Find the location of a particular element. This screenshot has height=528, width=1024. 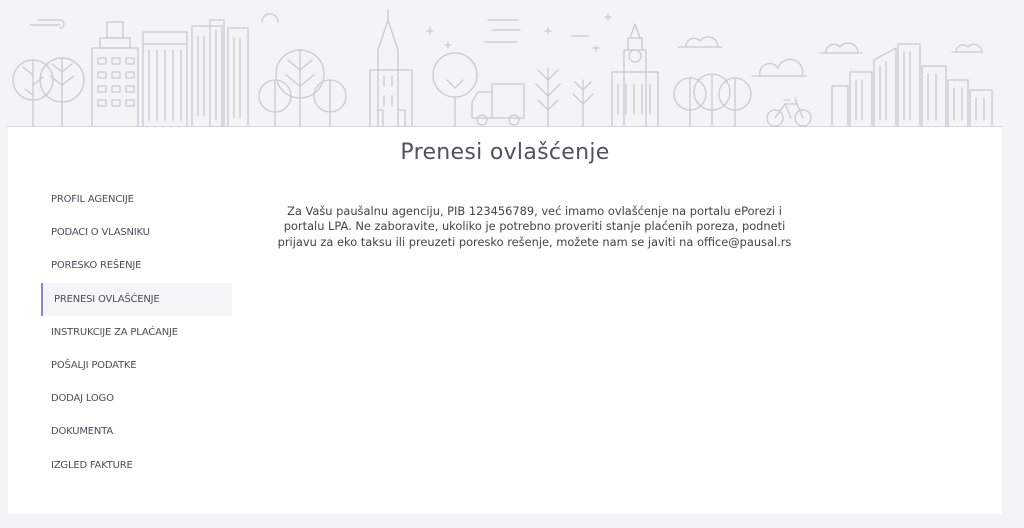

sidebar-item-posalji-podatke: POŠALJI PODATKE is located at coordinates (136, 365).